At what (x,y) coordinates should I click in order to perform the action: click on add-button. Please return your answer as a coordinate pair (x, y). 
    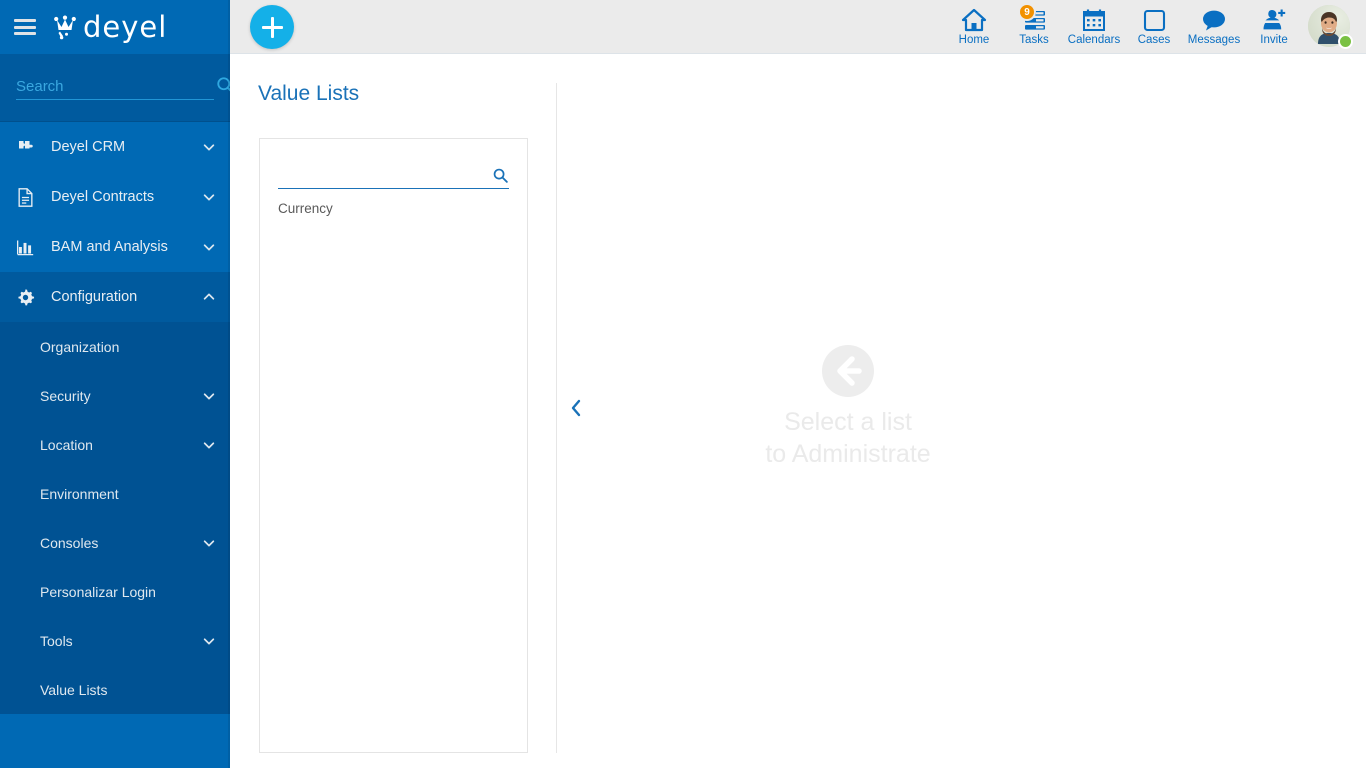
    Looking at the image, I should click on (272, 27).